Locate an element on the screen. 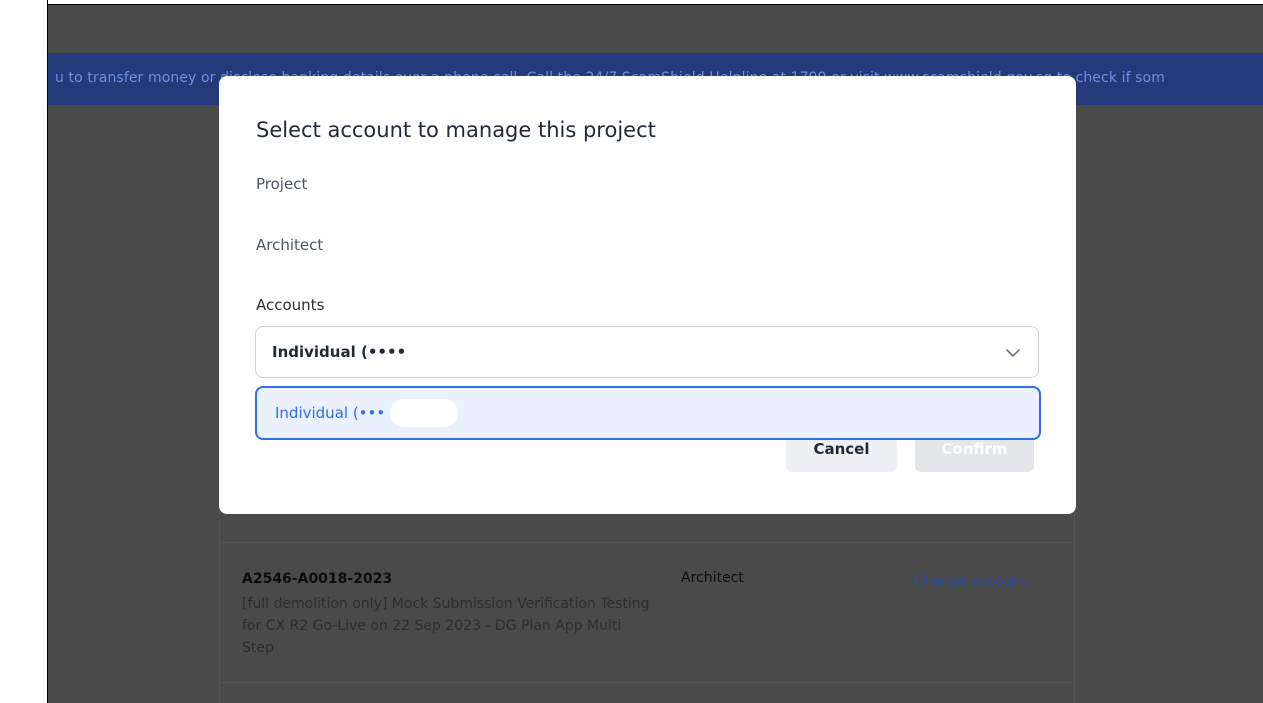 The width and height of the screenshot is (1263, 703). account-option-individual: Individual (••• is located at coordinates (648, 413).